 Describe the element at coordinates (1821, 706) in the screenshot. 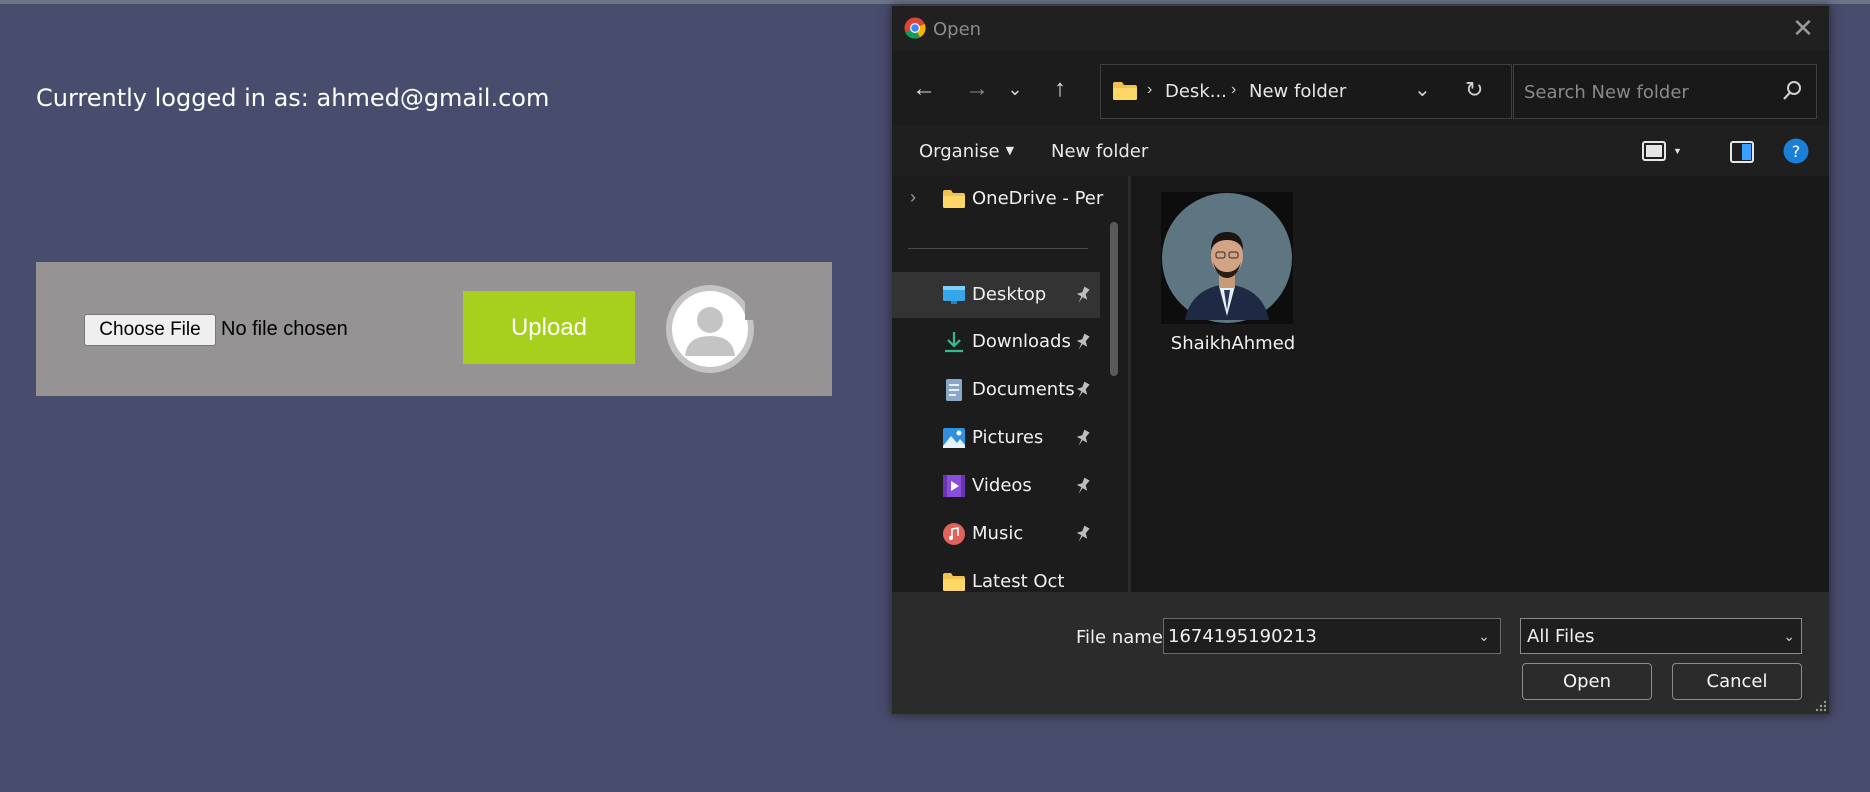

I see `resize-grip-icon` at that location.